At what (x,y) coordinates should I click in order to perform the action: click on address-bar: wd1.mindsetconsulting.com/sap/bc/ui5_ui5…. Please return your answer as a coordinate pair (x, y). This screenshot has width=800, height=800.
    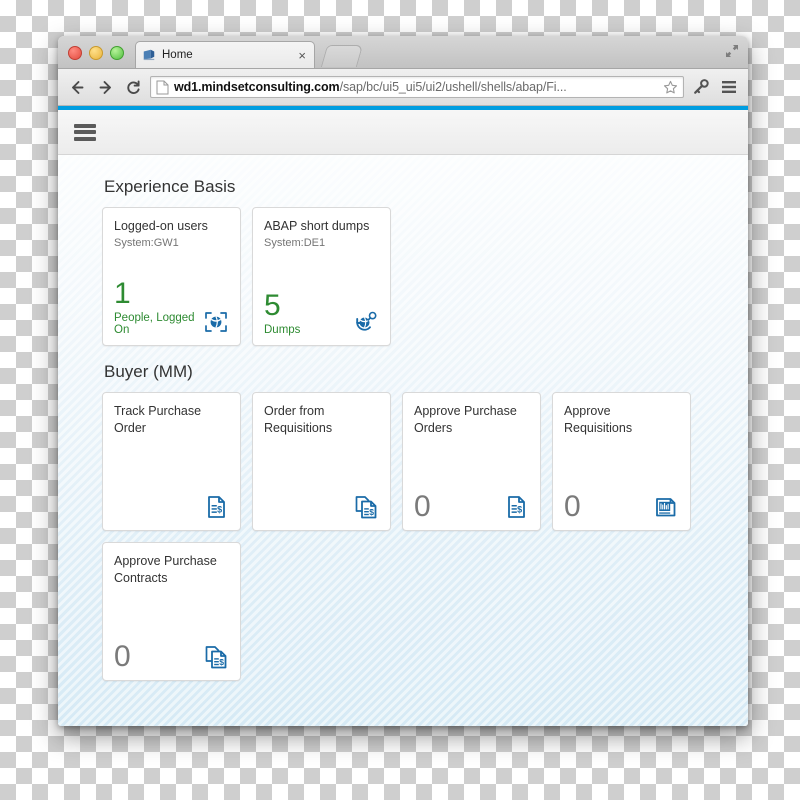
    Looking at the image, I should click on (417, 87).